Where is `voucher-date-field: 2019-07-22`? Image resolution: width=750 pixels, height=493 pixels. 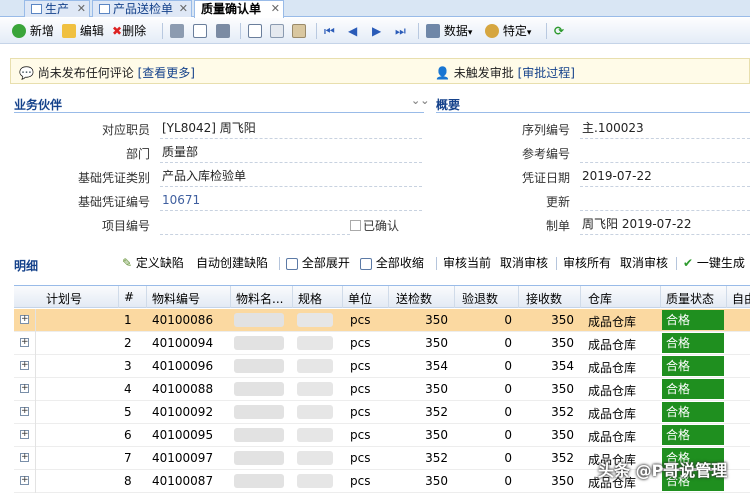
voucher-date-field: 2019-07-22 is located at coordinates (665, 177).